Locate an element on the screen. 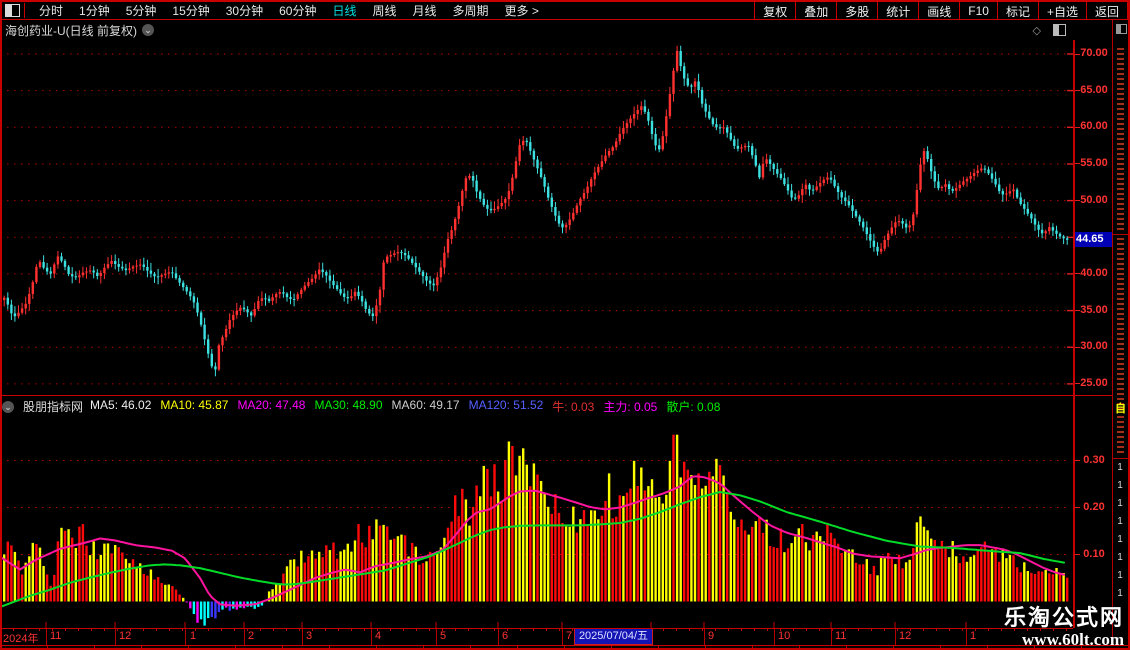  price-axis-label: 40.00 is located at coordinates (1094, 272).